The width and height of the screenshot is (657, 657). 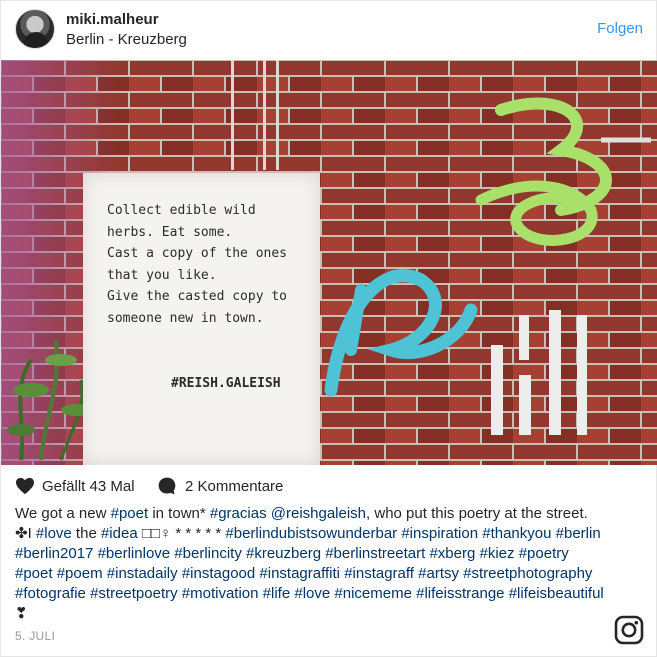 I want to click on hashtag-link: #kreuzberg, so click(x=283, y=553).